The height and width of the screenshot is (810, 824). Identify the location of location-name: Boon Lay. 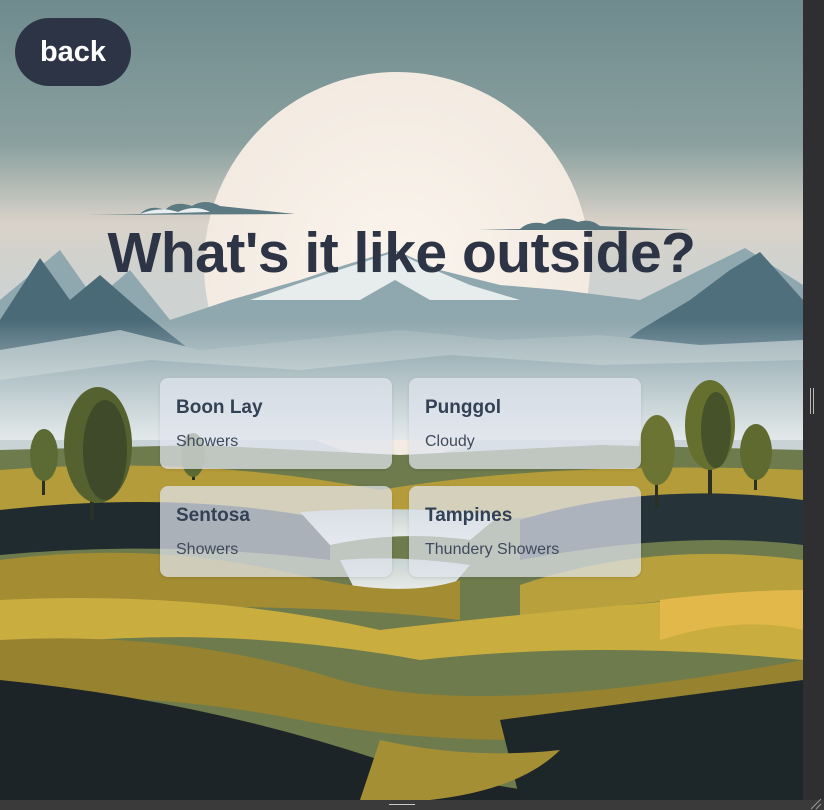
(219, 407).